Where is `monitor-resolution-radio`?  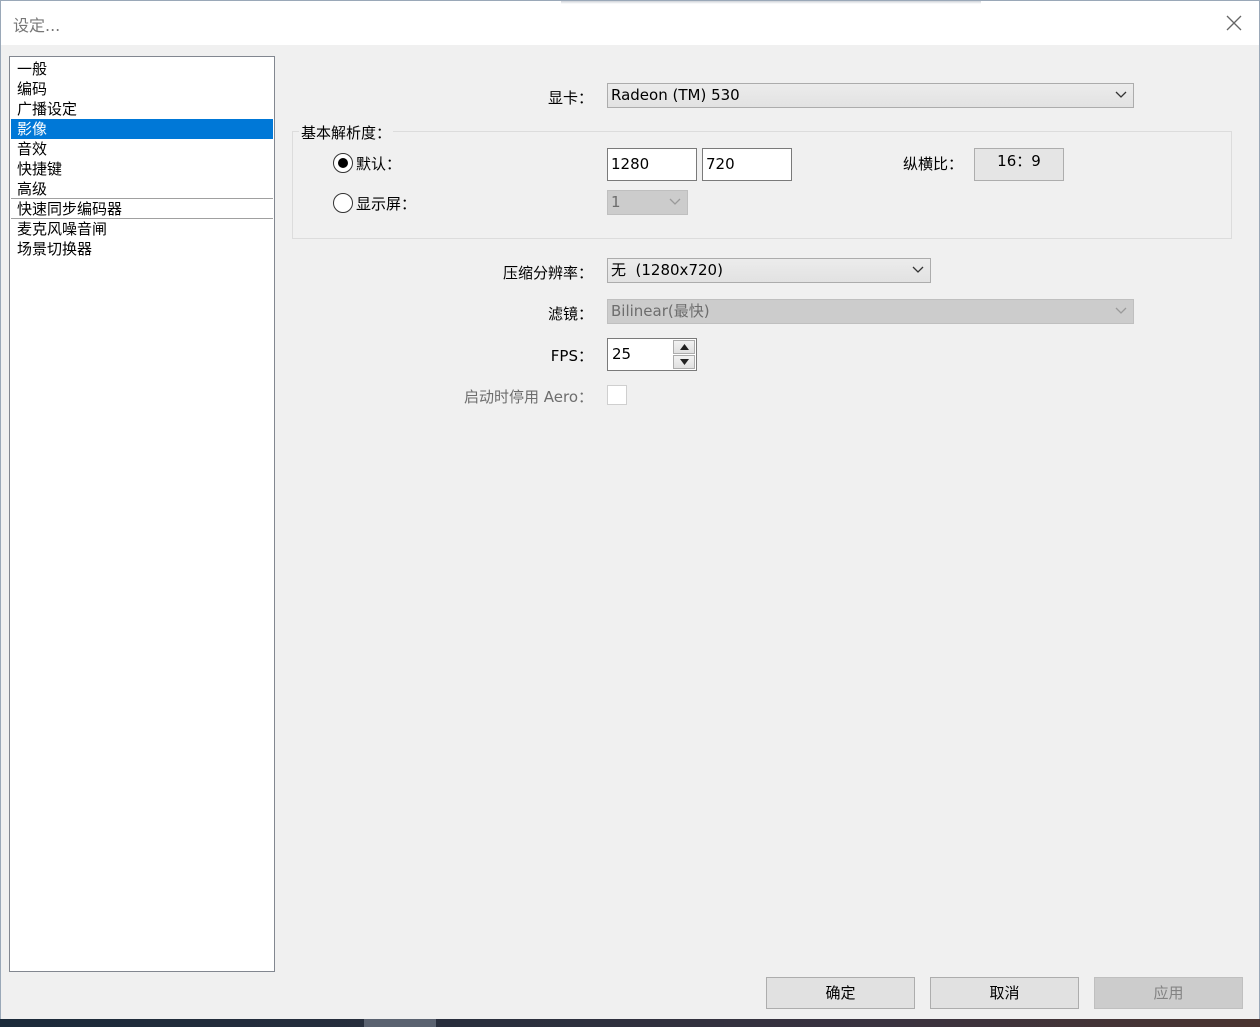 monitor-resolution-radio is located at coordinates (343, 203).